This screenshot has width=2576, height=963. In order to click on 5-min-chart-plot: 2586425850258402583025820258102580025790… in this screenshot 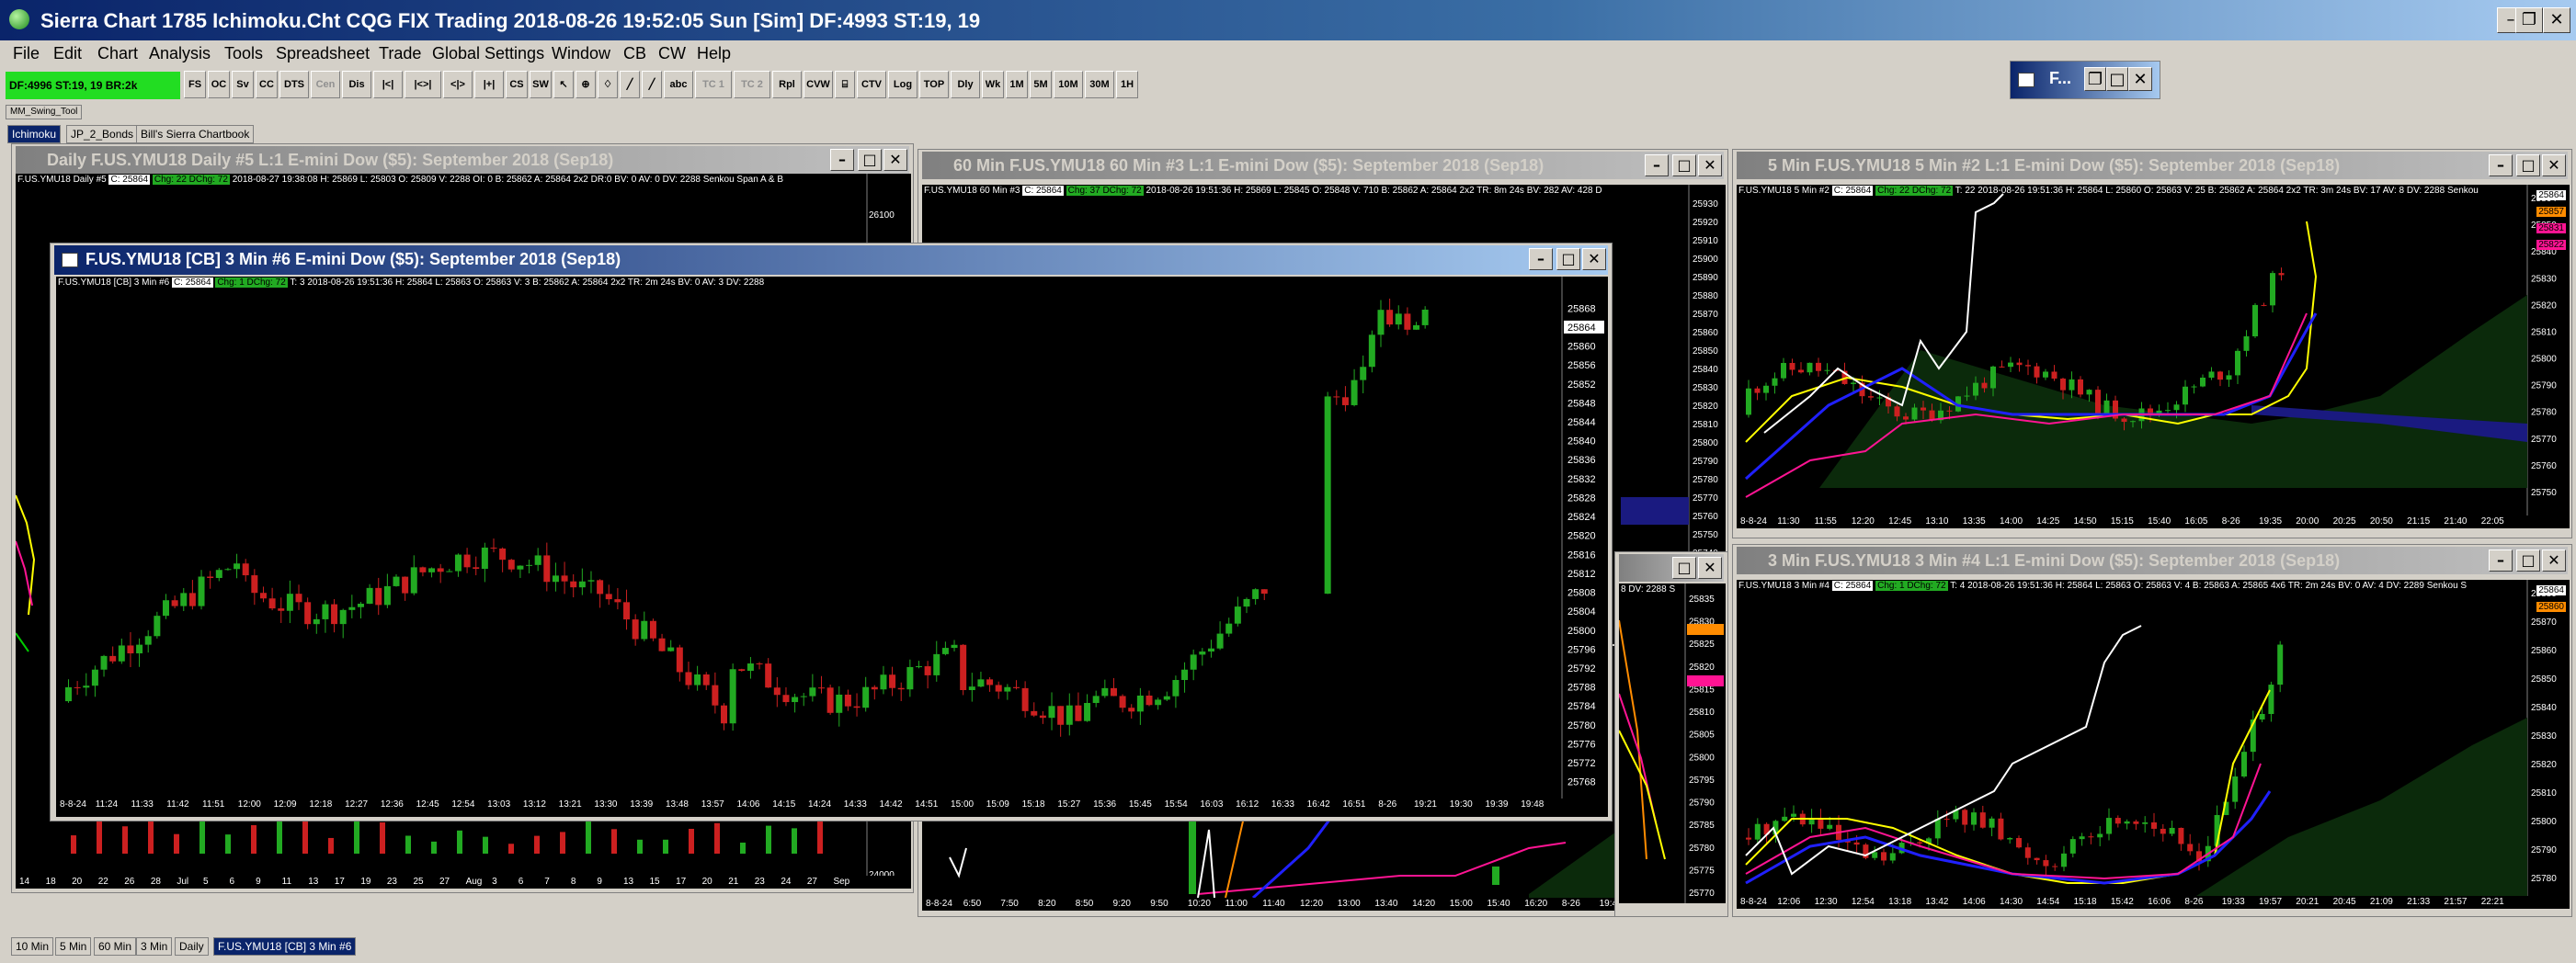, I will do `click(2153, 350)`.